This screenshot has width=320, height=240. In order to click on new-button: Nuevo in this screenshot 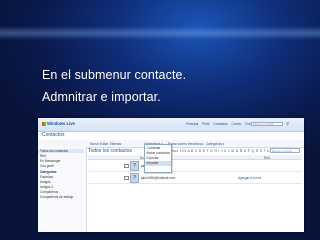, I will do `click(94, 144)`.